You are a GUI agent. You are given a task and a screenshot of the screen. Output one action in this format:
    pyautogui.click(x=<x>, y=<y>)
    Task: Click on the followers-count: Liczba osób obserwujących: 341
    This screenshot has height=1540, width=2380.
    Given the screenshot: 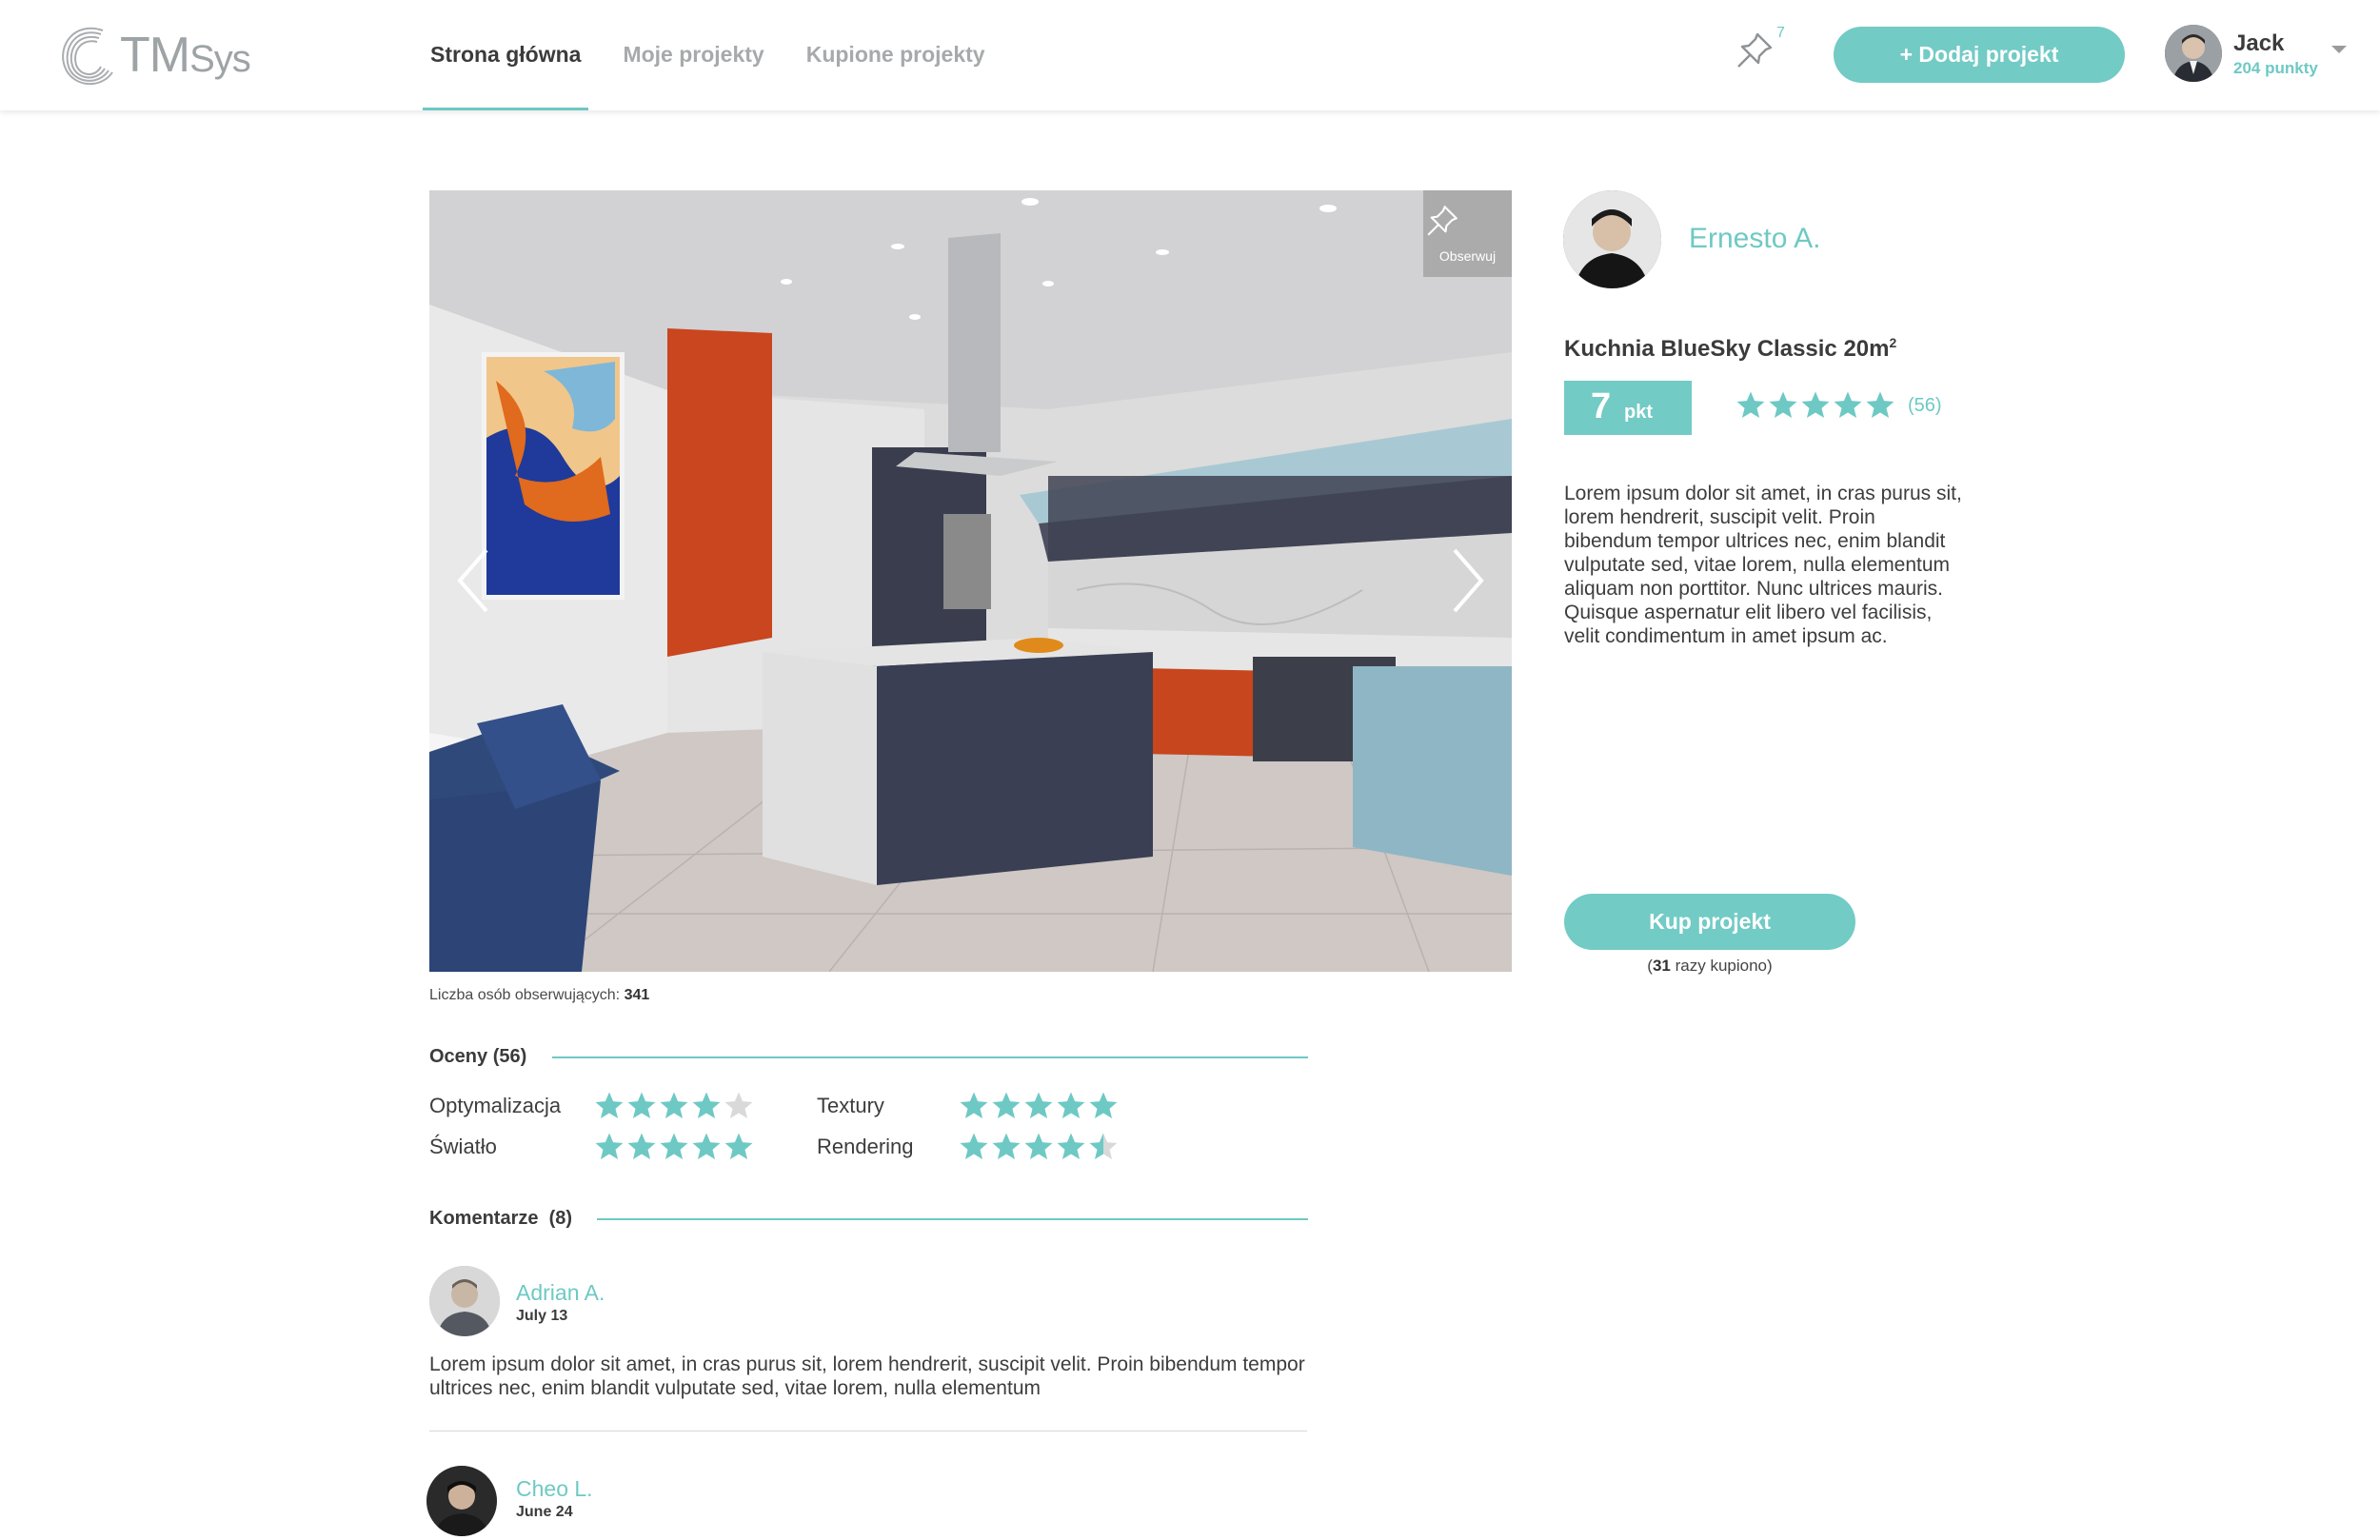 What is the action you would take?
    pyautogui.click(x=539, y=995)
    